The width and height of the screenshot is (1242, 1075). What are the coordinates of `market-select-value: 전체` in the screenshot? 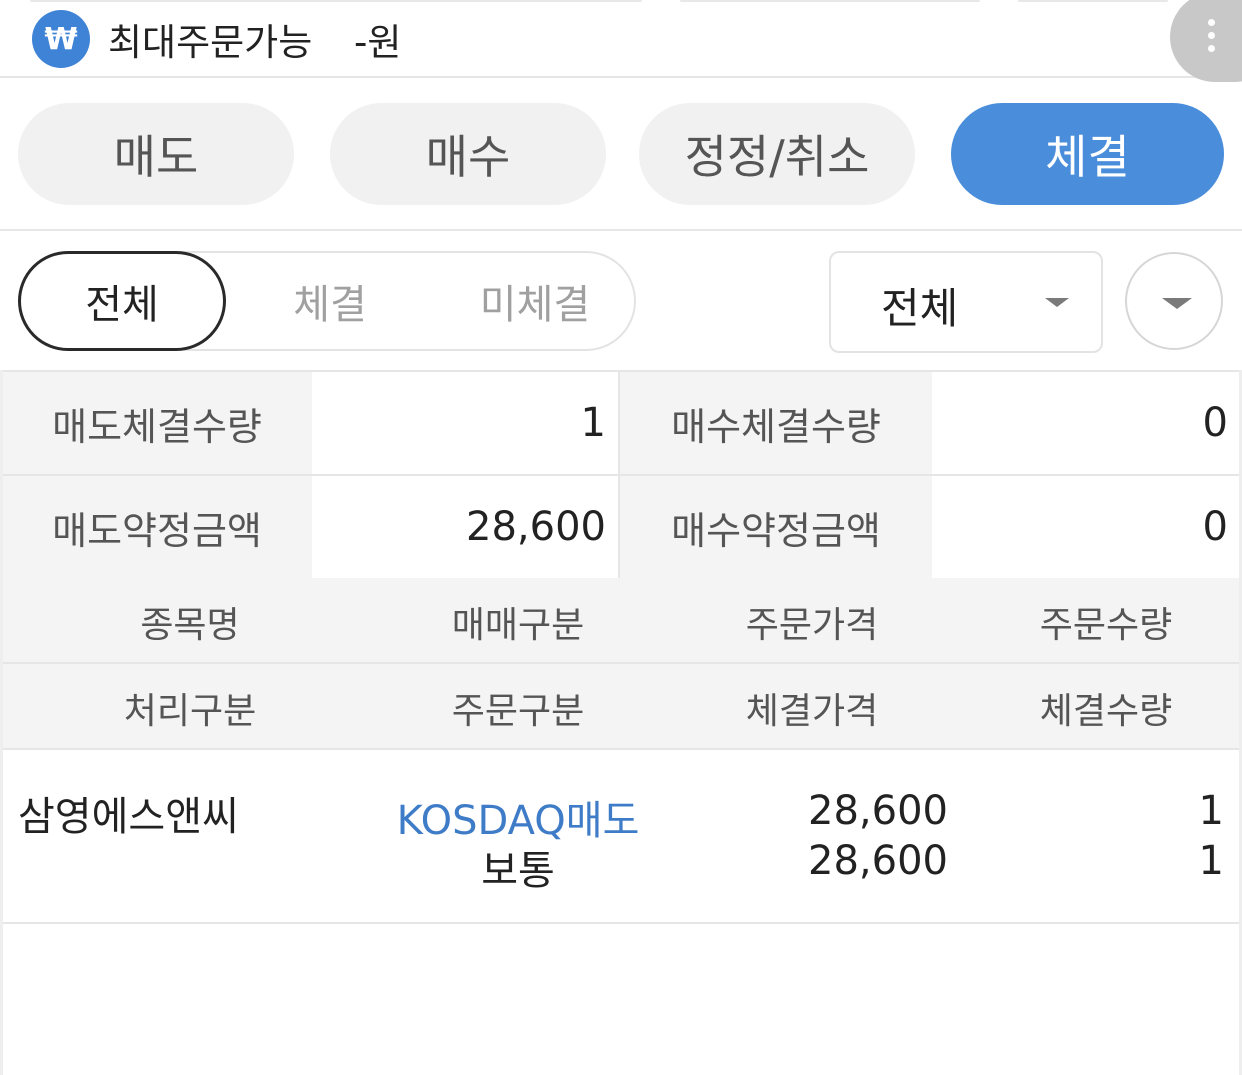 It's located at (920, 308).